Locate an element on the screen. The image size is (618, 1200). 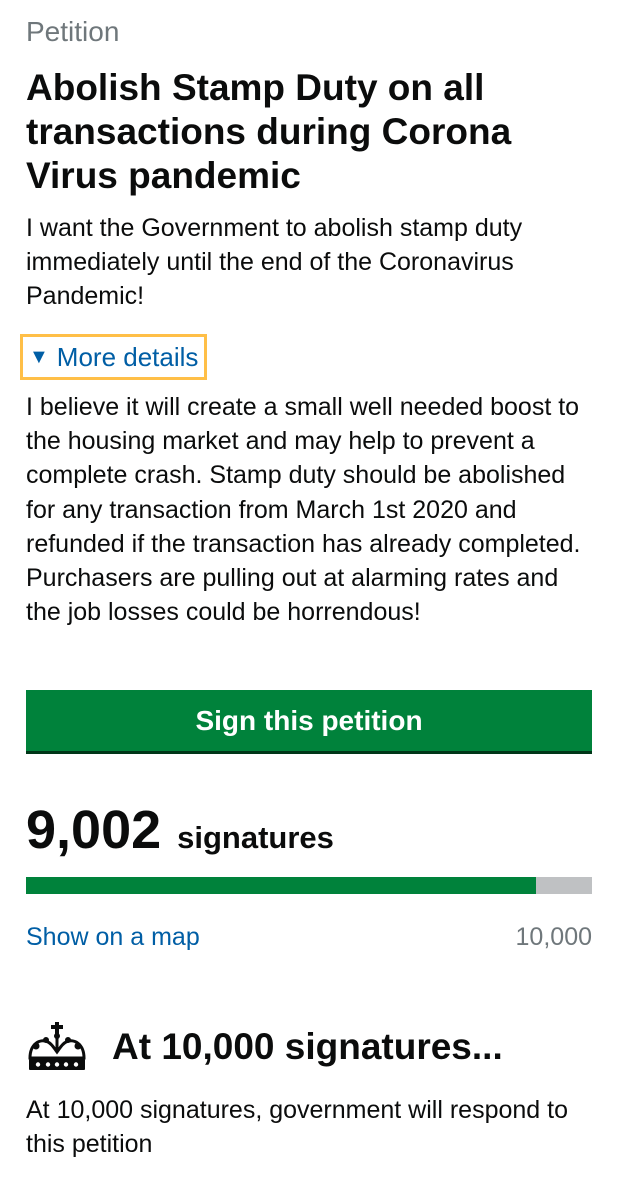
sign-petition-button: Sign this petition is located at coordinates (309, 722).